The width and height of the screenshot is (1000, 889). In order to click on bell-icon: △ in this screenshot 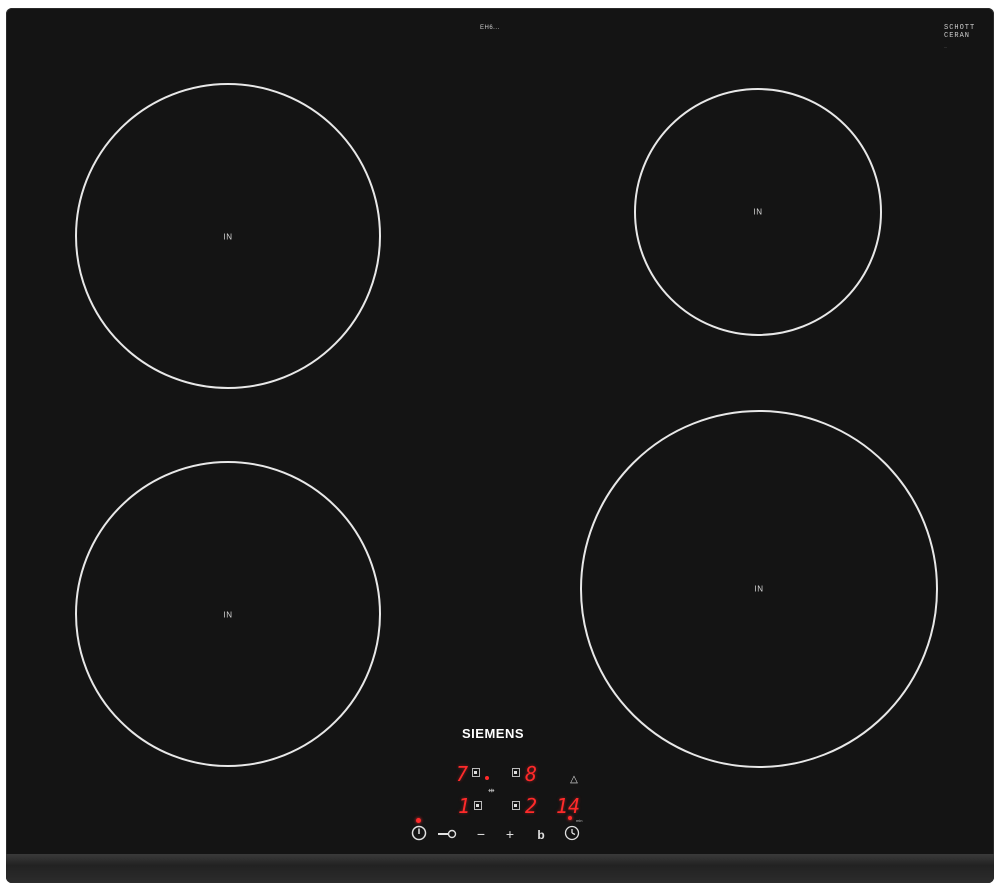, I will do `click(574, 779)`.